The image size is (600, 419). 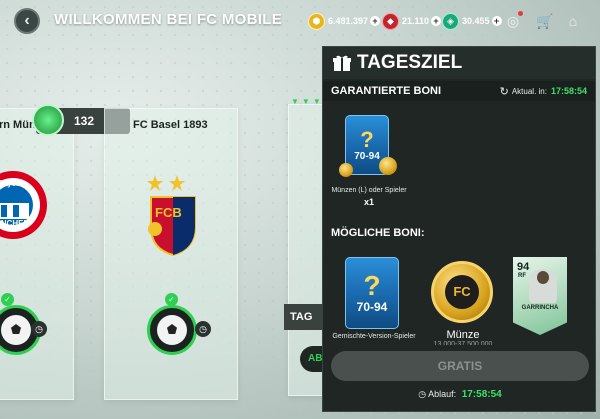 I want to click on gem-icon: ◆, so click(x=390, y=21).